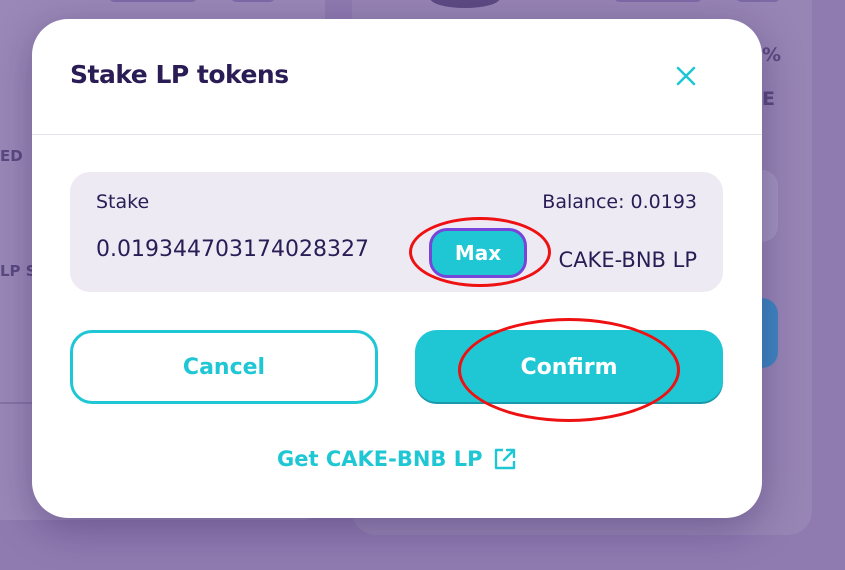 The image size is (845, 570). I want to click on modal-title: Stake LP tokens, so click(179, 74).